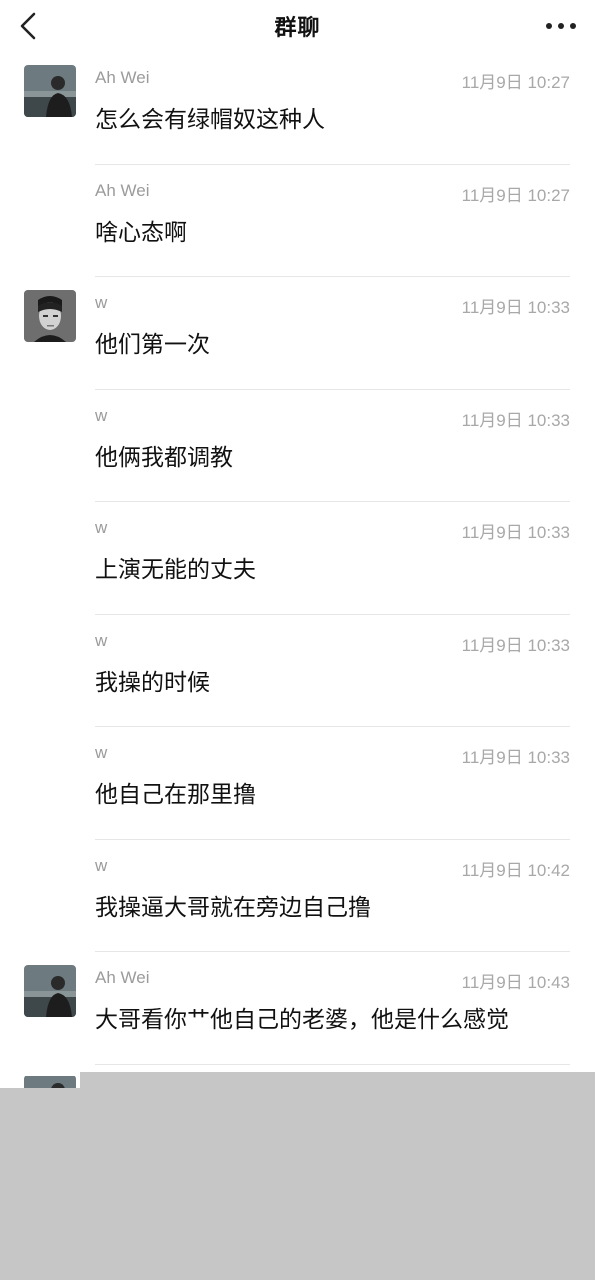 The height and width of the screenshot is (1280, 595). Describe the element at coordinates (152, 342) in the screenshot. I see `message-text: 他们第一次` at that location.